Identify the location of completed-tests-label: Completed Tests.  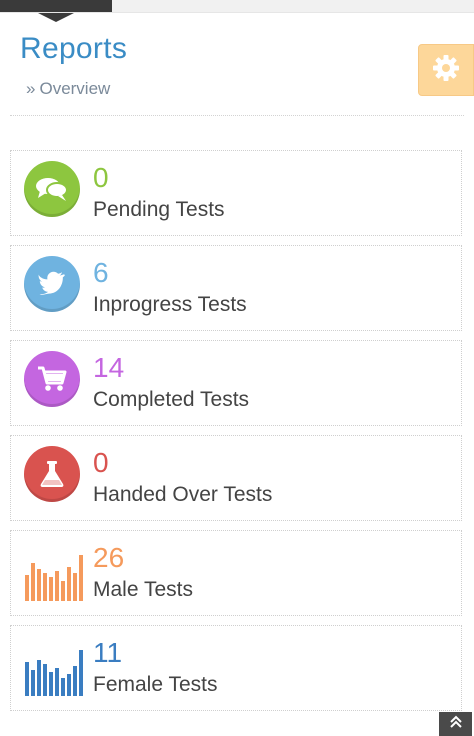
(171, 399).